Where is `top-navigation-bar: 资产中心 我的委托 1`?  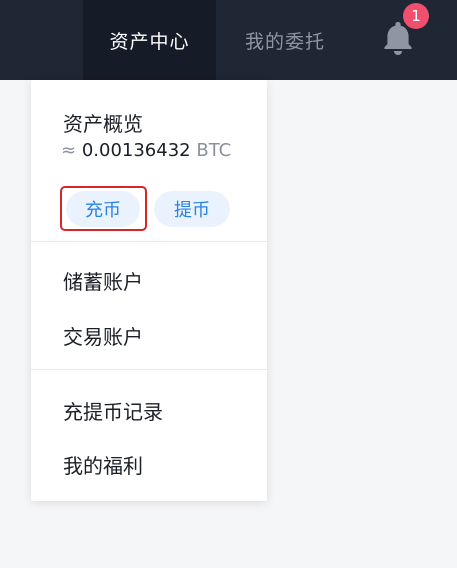
top-navigation-bar: 资产中心 我的委托 1 is located at coordinates (228, 40).